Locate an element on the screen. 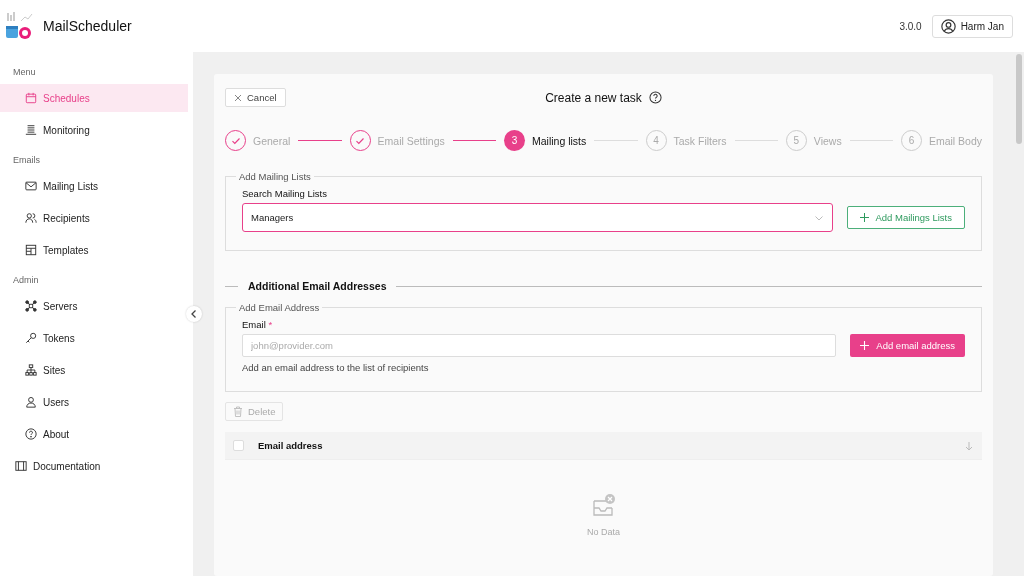 This screenshot has width=1024, height=576. add-email-button: Add email address is located at coordinates (907, 345).